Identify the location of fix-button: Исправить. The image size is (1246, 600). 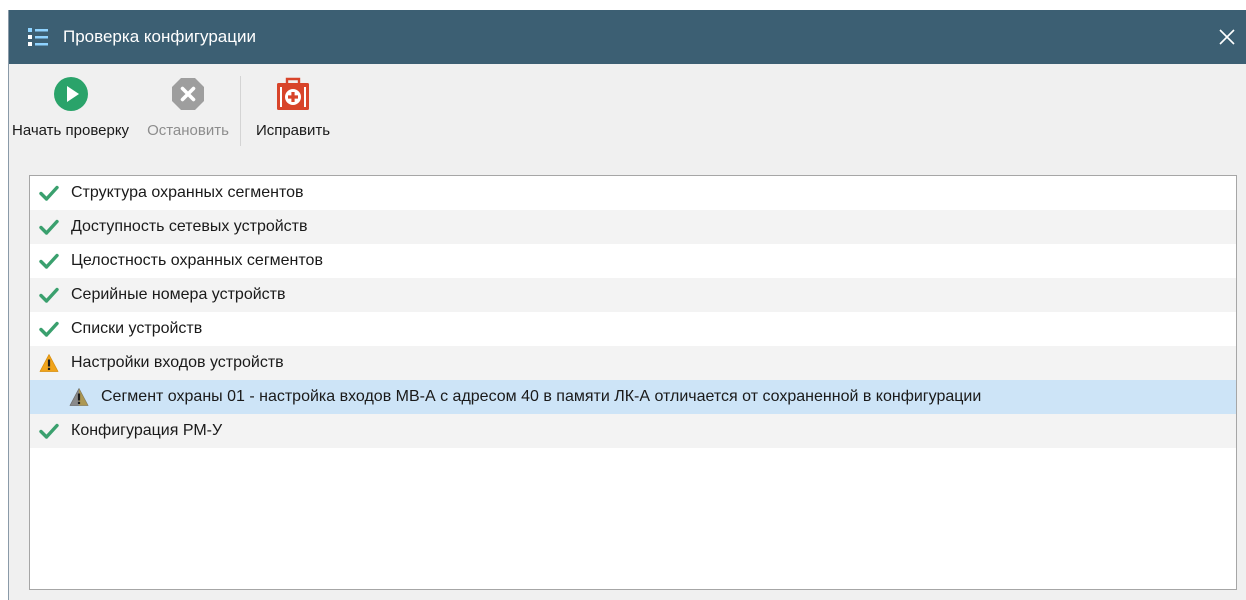
(293, 107).